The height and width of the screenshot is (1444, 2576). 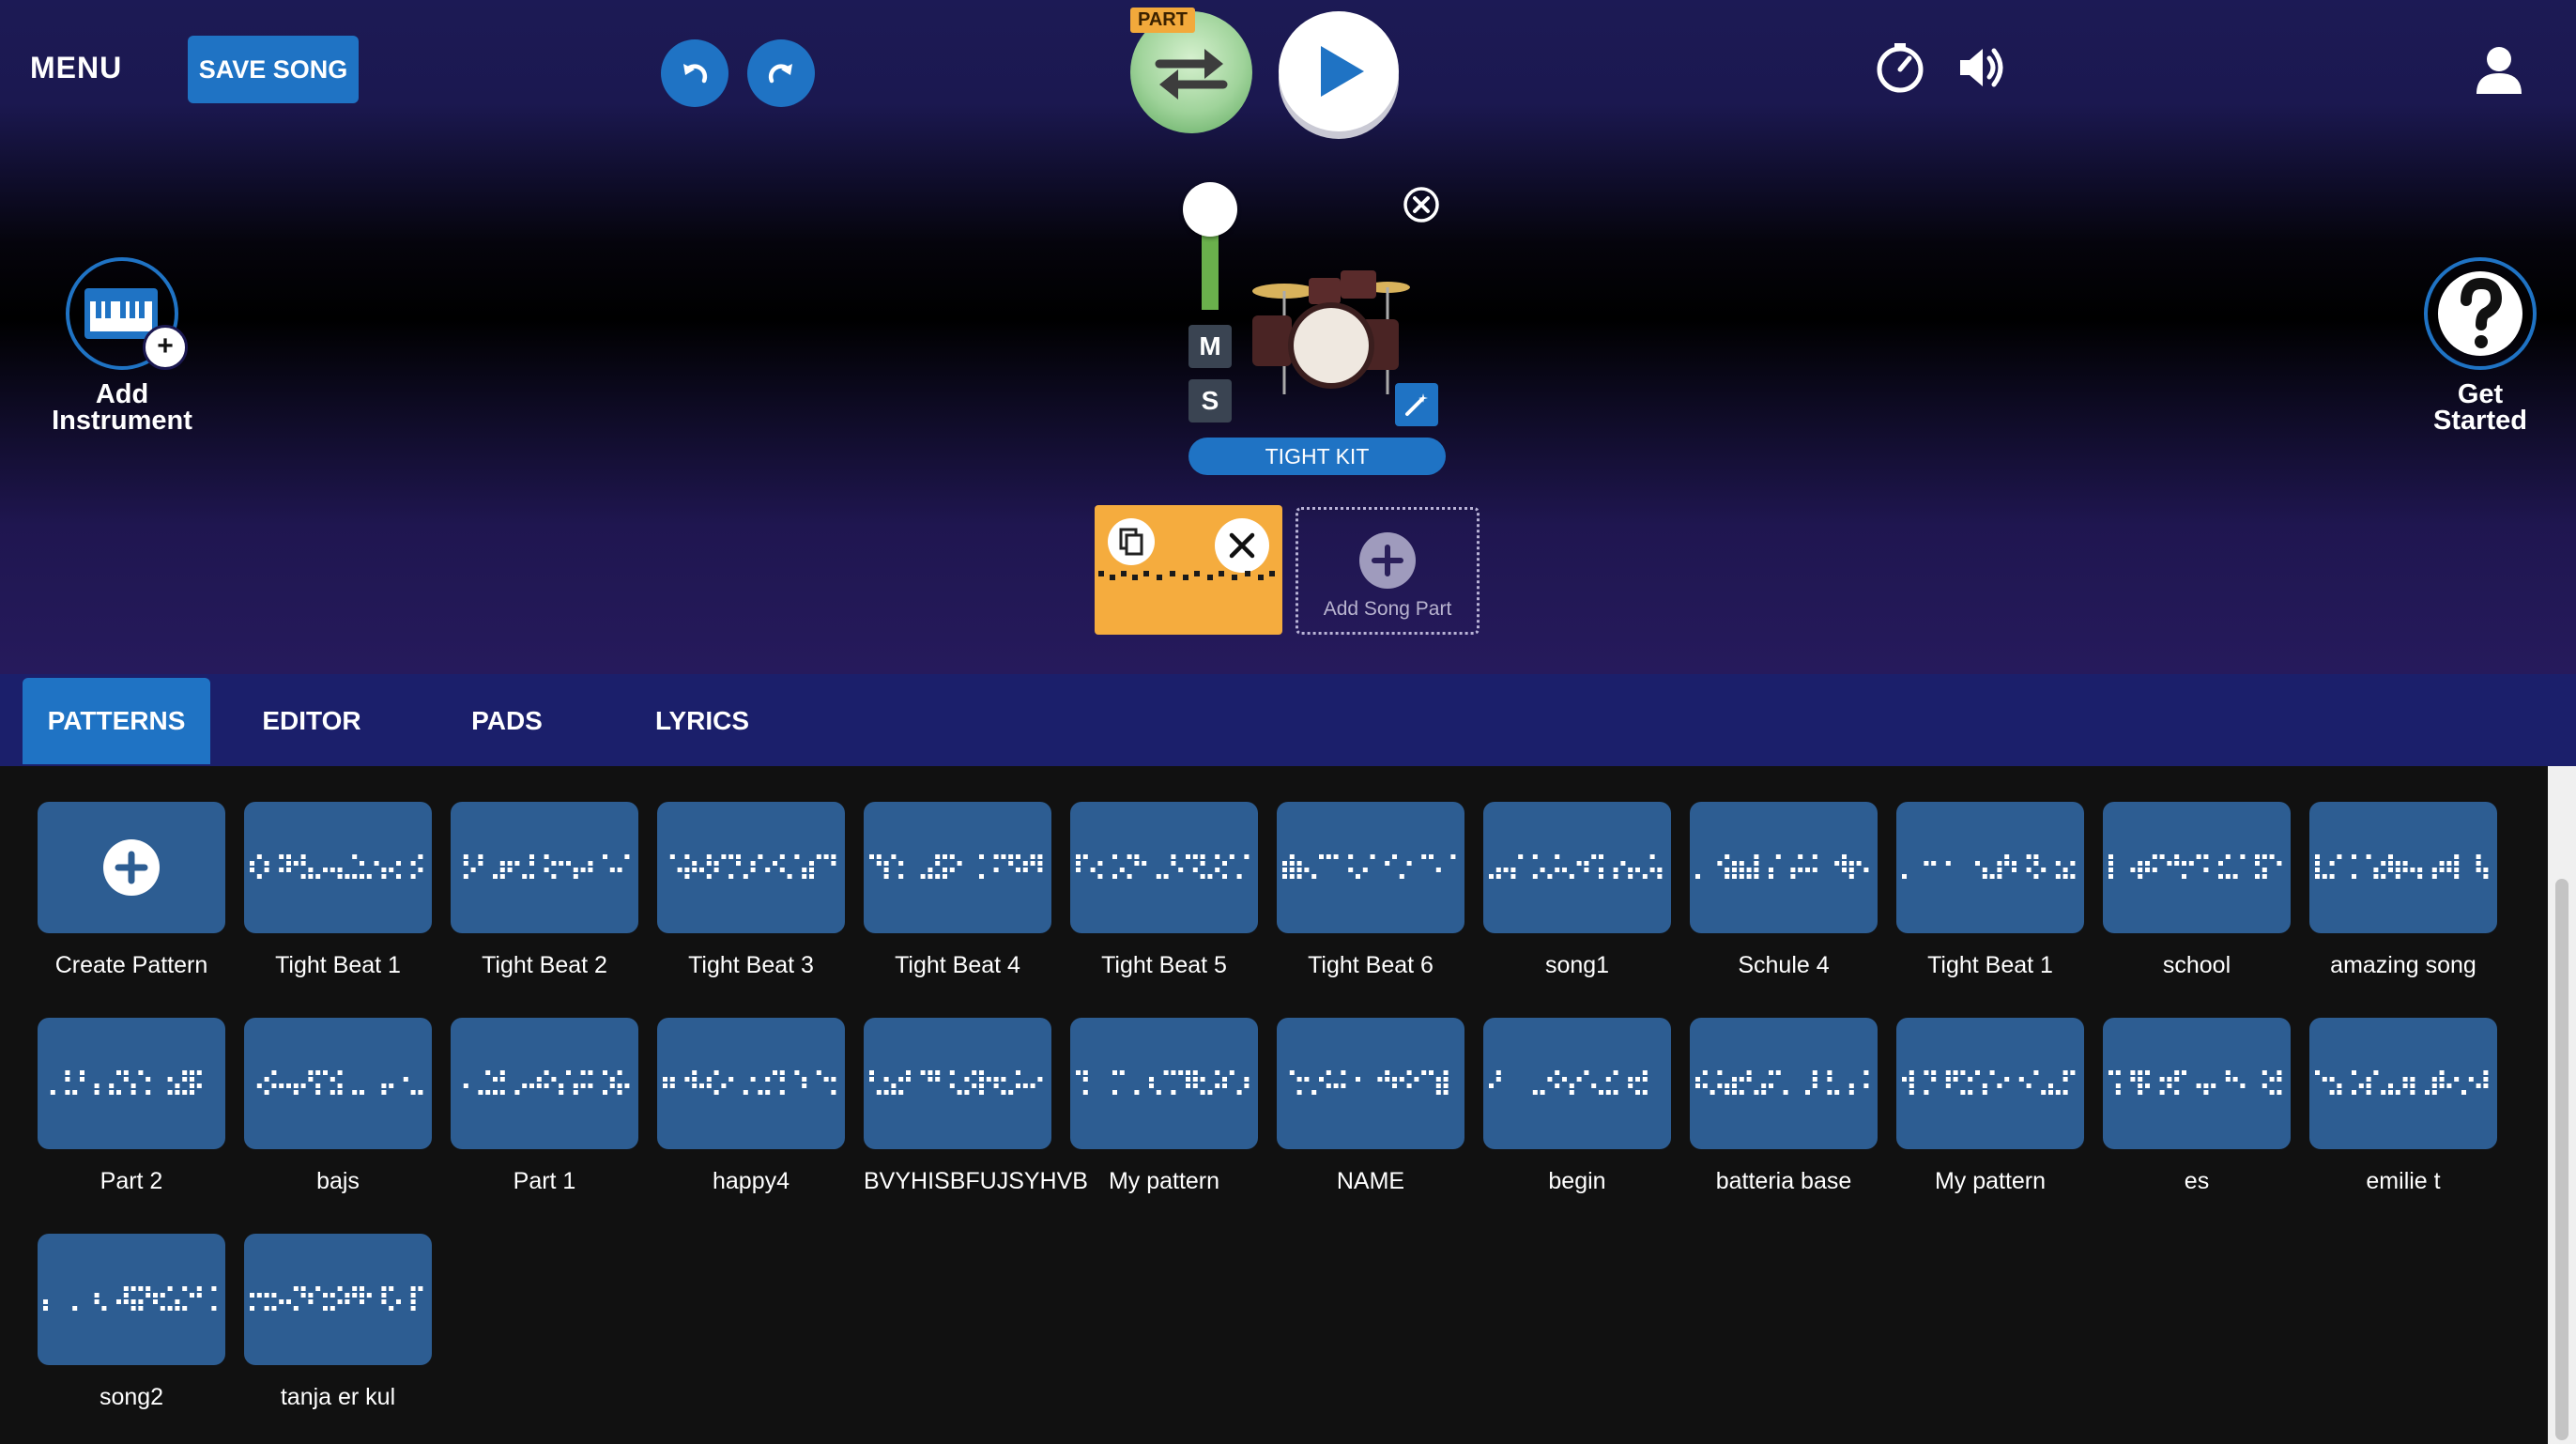 I want to click on patterns-scrollbar, so click(x=2562, y=1105).